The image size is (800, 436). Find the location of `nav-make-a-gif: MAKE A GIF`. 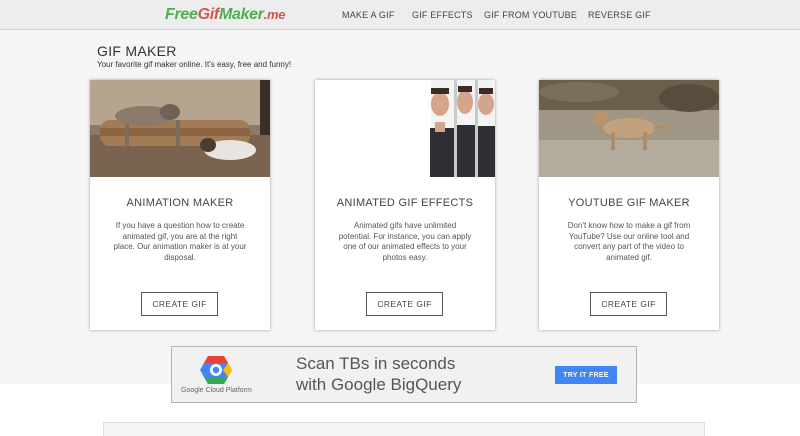

nav-make-a-gif: MAKE A GIF is located at coordinates (368, 15).